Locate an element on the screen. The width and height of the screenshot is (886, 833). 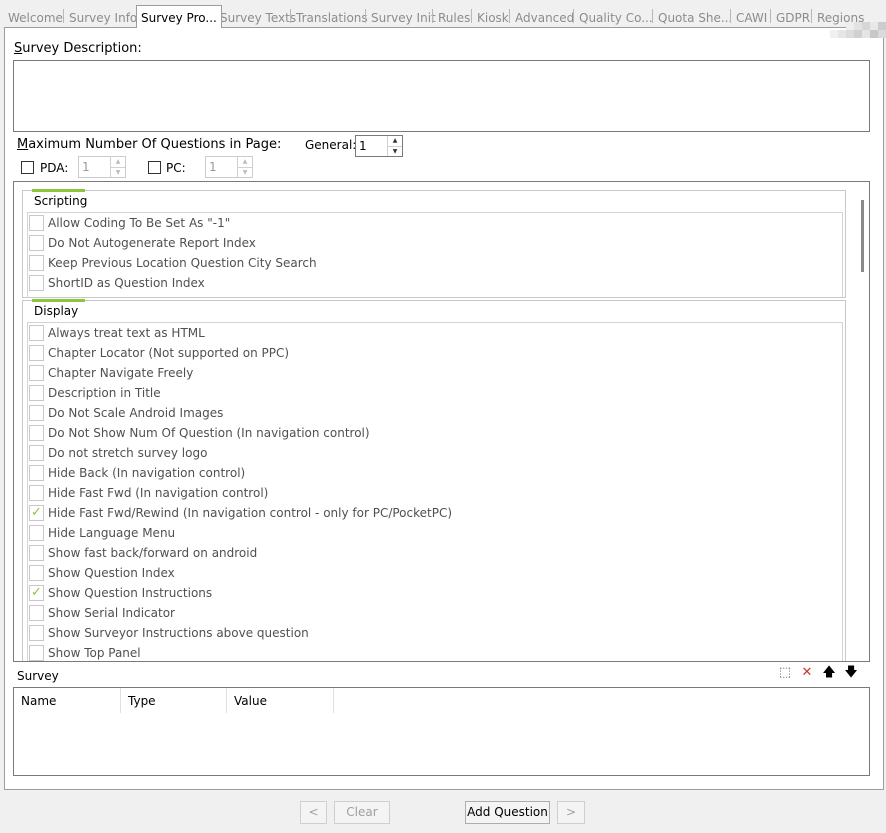
option-fast-back-forward-android: Show fast back/forward on android is located at coordinates (428, 553).